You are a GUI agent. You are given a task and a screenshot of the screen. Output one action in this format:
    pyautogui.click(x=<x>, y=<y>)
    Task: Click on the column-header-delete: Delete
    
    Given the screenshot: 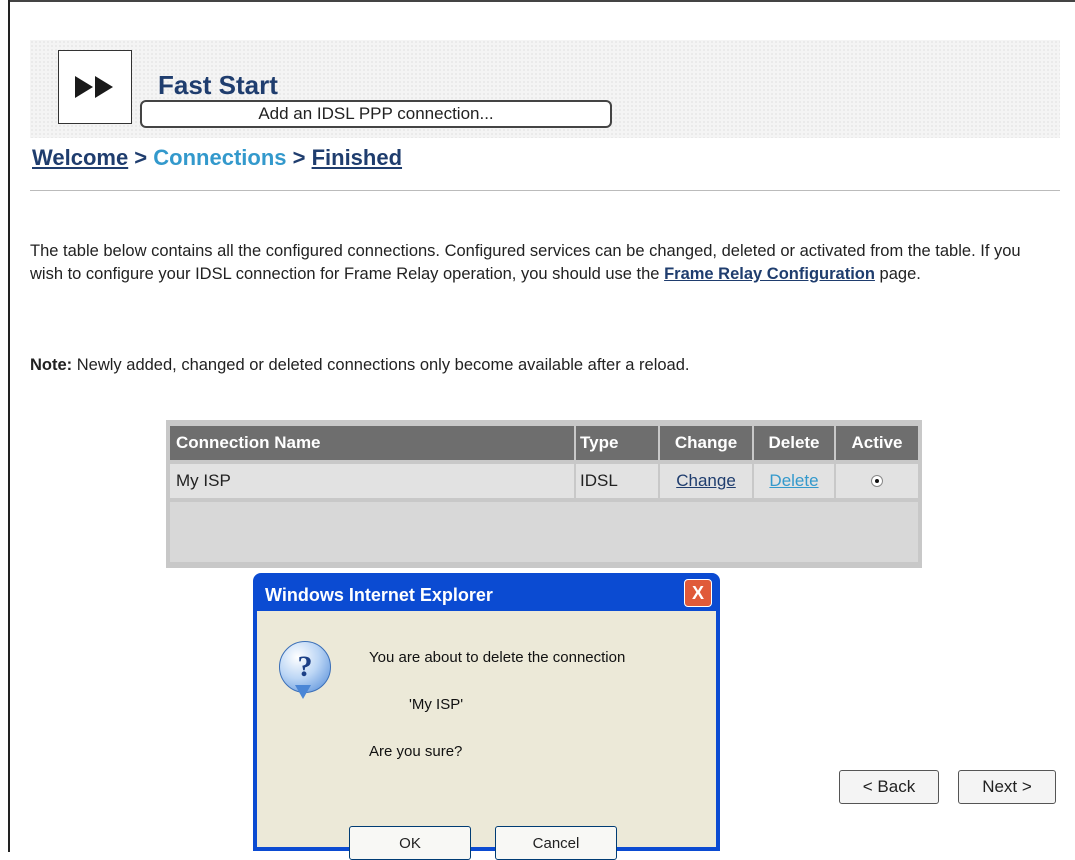 What is the action you would take?
    pyautogui.click(x=794, y=443)
    